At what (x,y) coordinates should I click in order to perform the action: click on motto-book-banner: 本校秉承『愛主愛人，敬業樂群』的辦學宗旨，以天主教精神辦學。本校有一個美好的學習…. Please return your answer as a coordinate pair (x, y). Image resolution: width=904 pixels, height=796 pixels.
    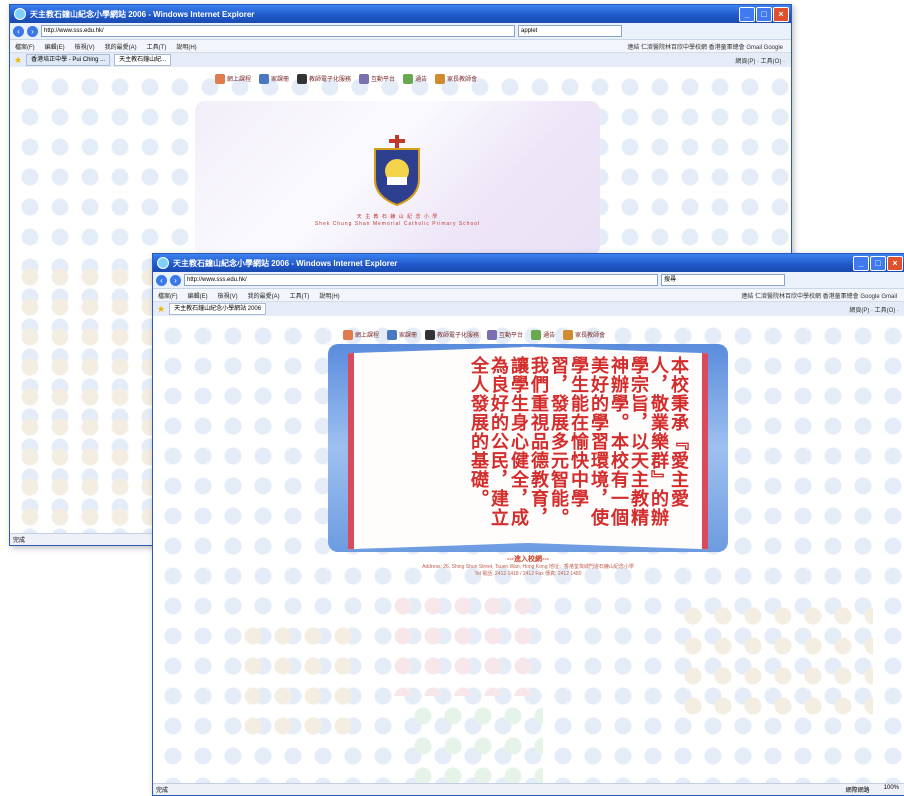
    Looking at the image, I should click on (528, 448).